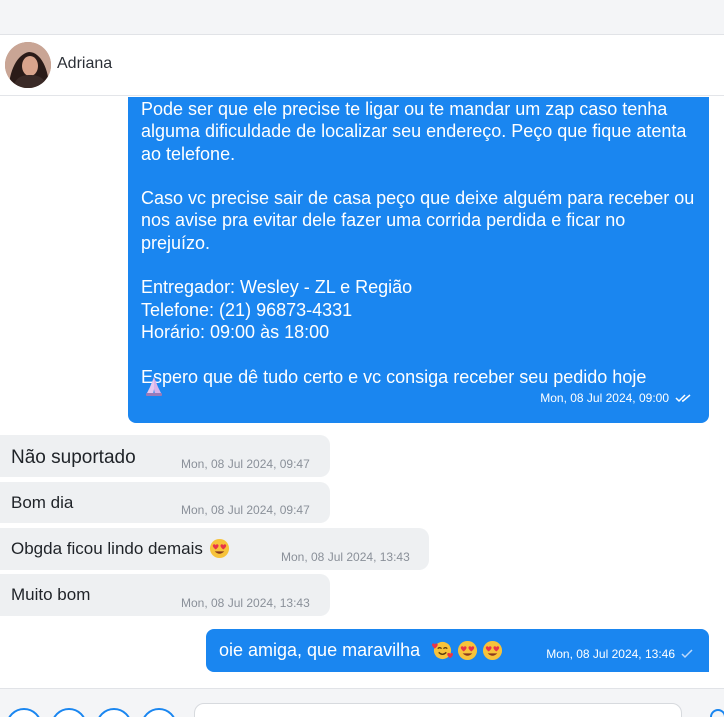 Image resolution: width=724 pixels, height=717 pixels. What do you see at coordinates (69, 712) in the screenshot?
I see `media-button` at bounding box center [69, 712].